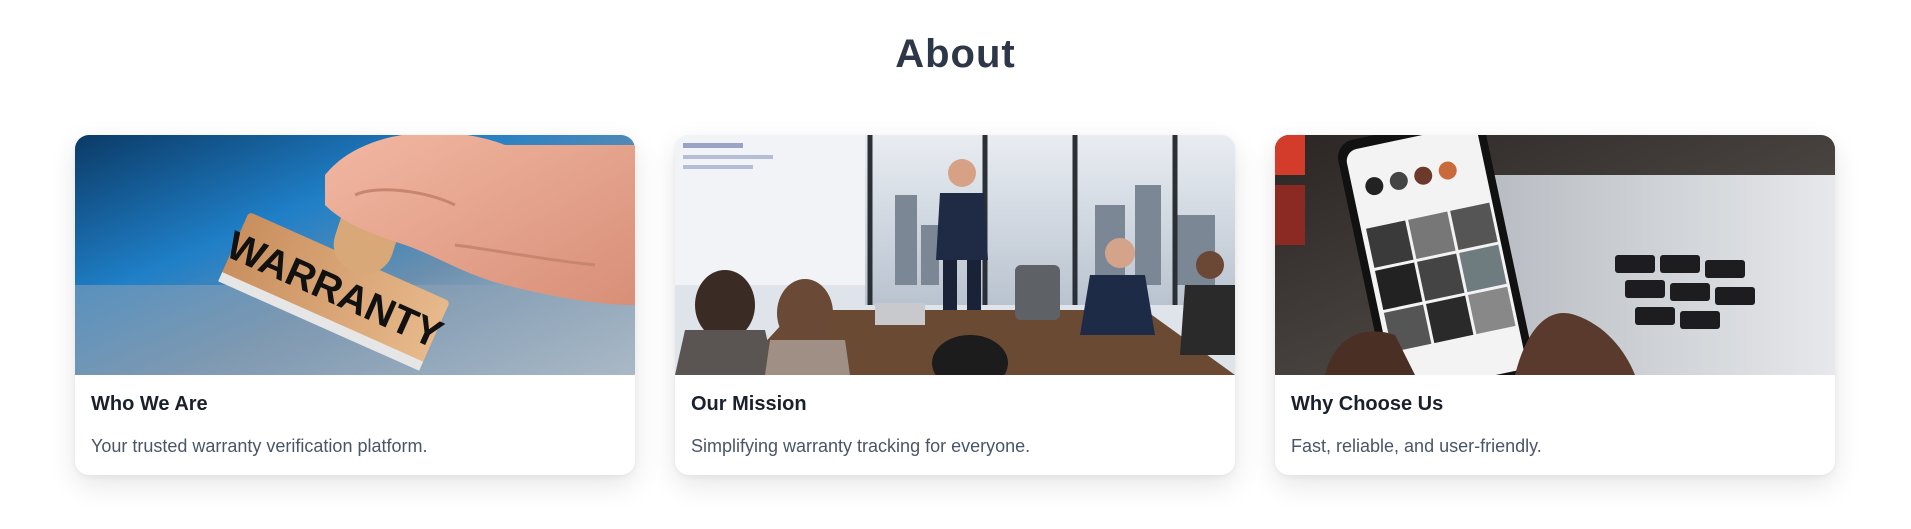  What do you see at coordinates (149, 404) in the screenshot?
I see `card-title: Who We Are` at bounding box center [149, 404].